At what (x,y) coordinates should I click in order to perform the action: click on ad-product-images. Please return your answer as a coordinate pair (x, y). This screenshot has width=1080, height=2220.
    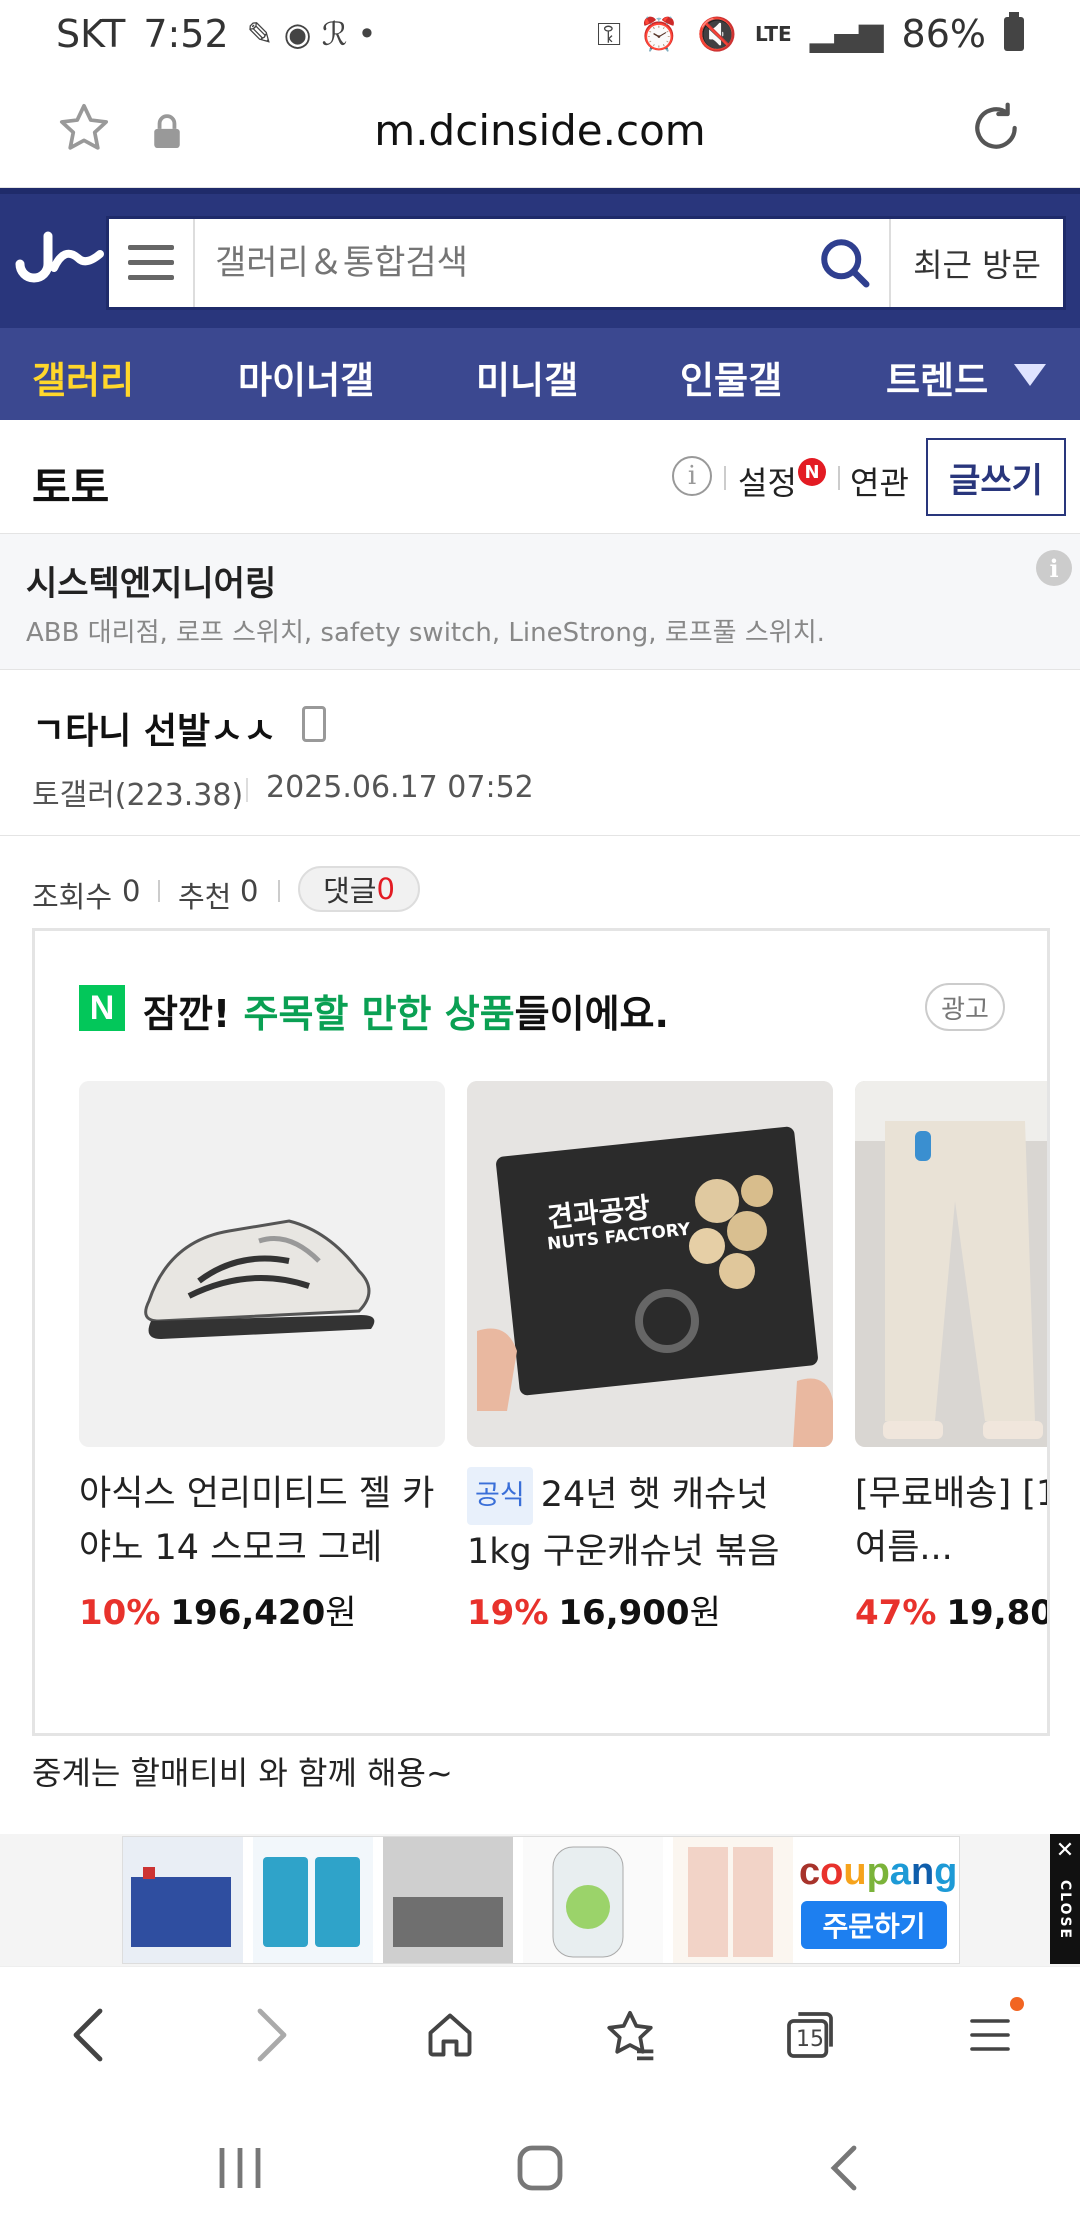
    Looking at the image, I should click on (458, 1900).